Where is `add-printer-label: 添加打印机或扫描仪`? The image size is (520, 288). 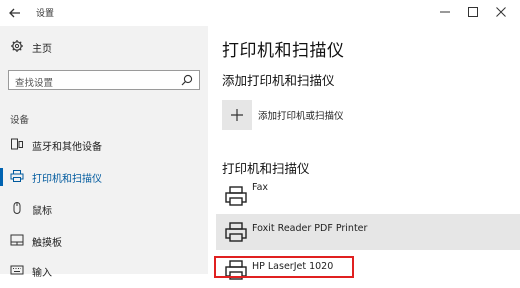 add-printer-label: 添加打印机或扫描仪 is located at coordinates (301, 115).